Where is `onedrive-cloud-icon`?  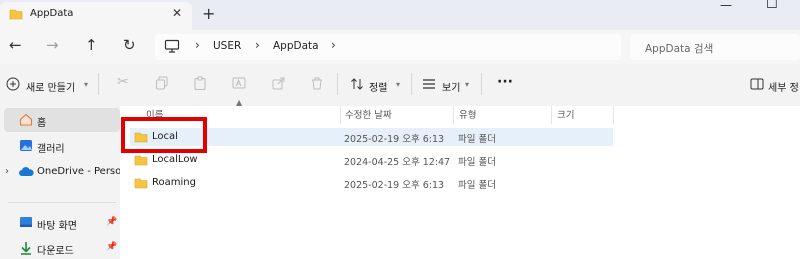
onedrive-cloud-icon is located at coordinates (26, 171).